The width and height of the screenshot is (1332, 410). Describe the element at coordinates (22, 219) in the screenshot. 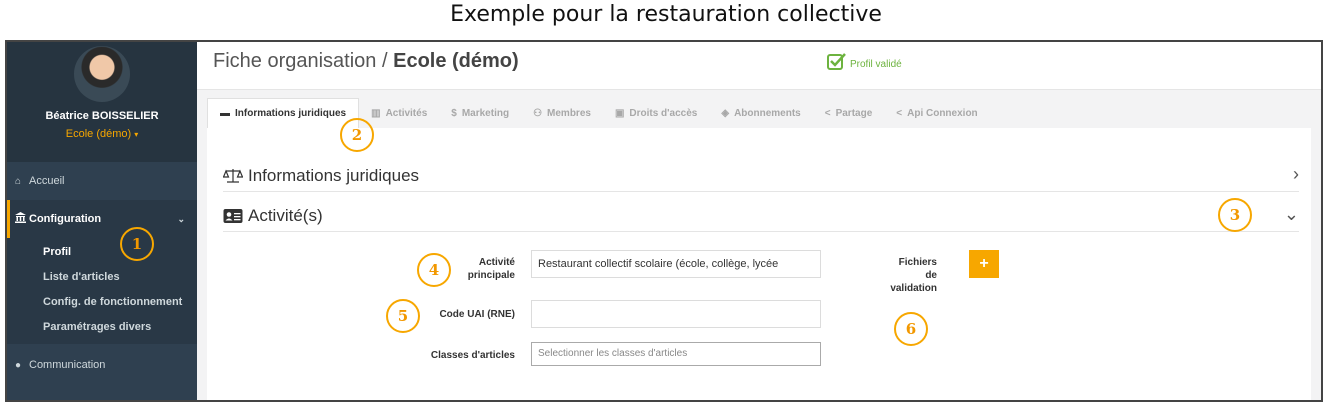

I see `bank-icon` at that location.